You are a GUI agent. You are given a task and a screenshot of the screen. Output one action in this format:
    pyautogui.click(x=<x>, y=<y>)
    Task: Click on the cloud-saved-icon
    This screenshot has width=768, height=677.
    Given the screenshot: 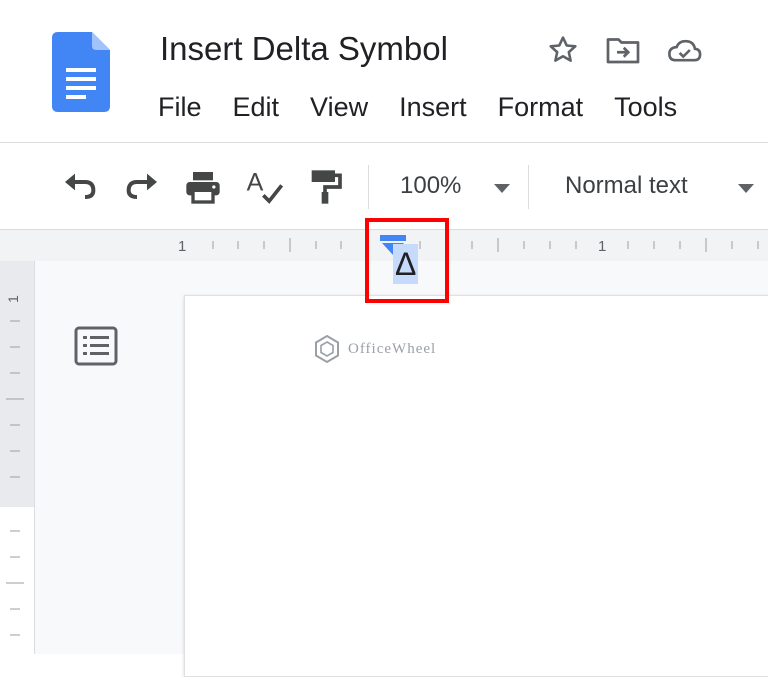 What is the action you would take?
    pyautogui.click(x=684, y=50)
    